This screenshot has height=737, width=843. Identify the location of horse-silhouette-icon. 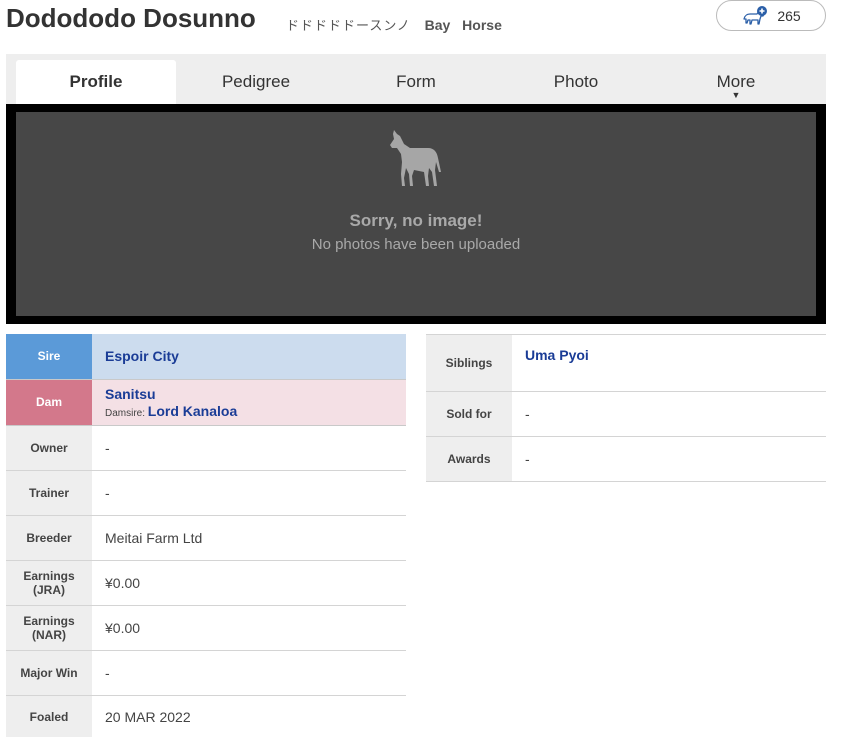
(415, 158).